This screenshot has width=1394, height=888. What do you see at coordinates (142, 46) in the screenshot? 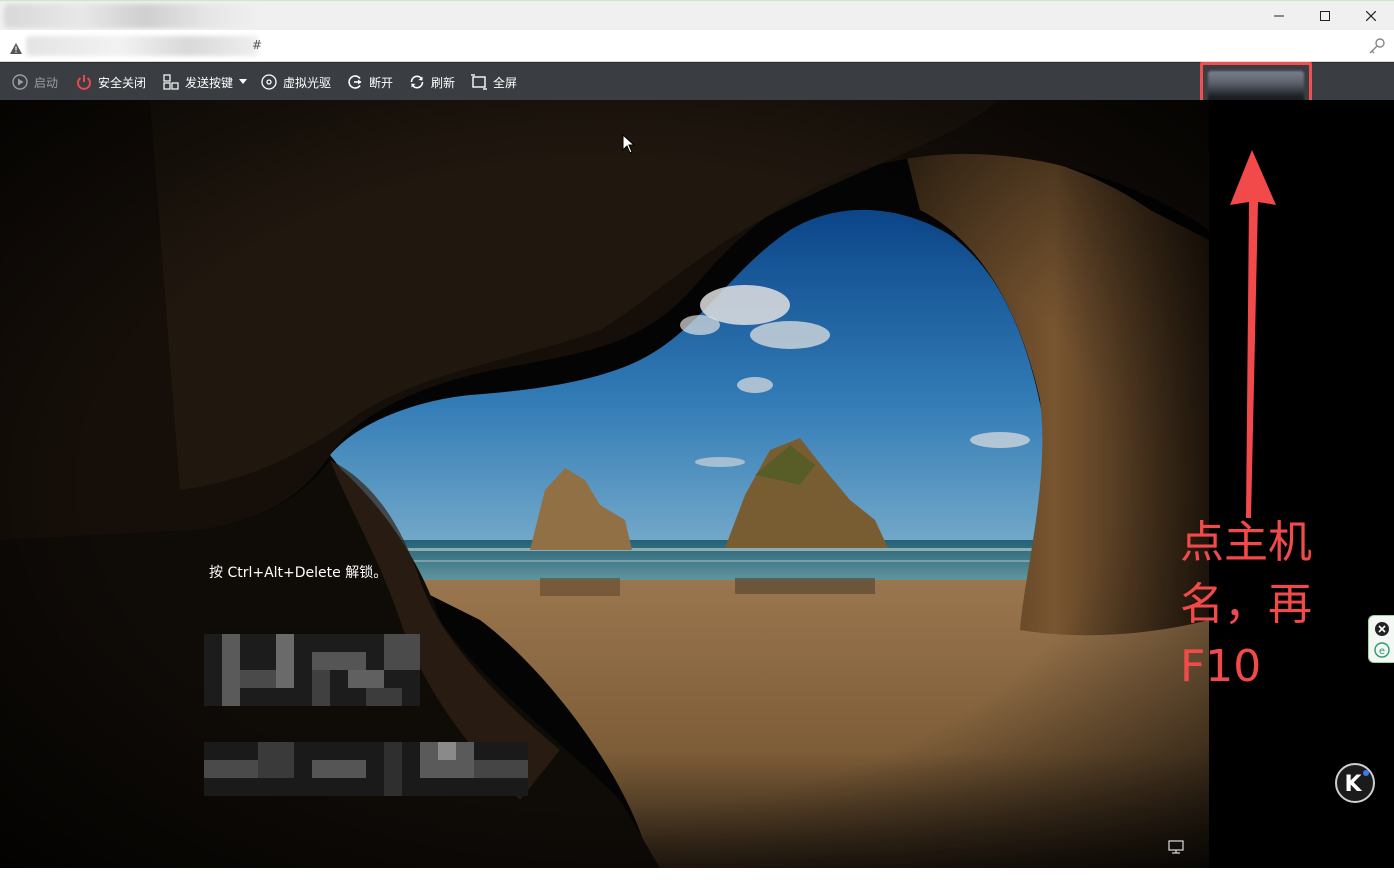
I see `address-redacted` at bounding box center [142, 46].